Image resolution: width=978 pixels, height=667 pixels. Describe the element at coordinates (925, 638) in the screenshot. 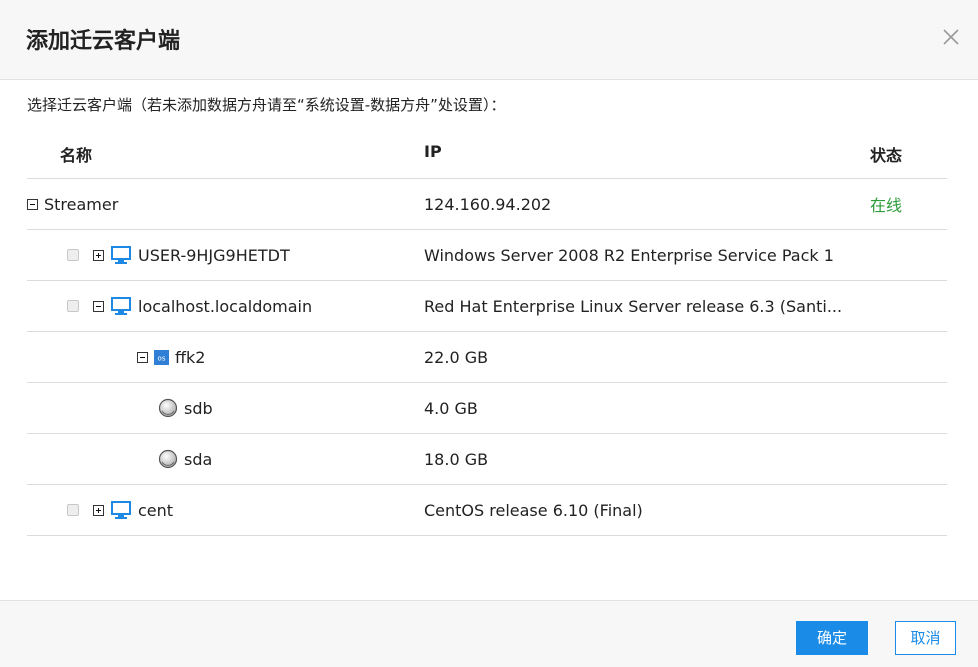

I see `cancel-button: 取消` at that location.